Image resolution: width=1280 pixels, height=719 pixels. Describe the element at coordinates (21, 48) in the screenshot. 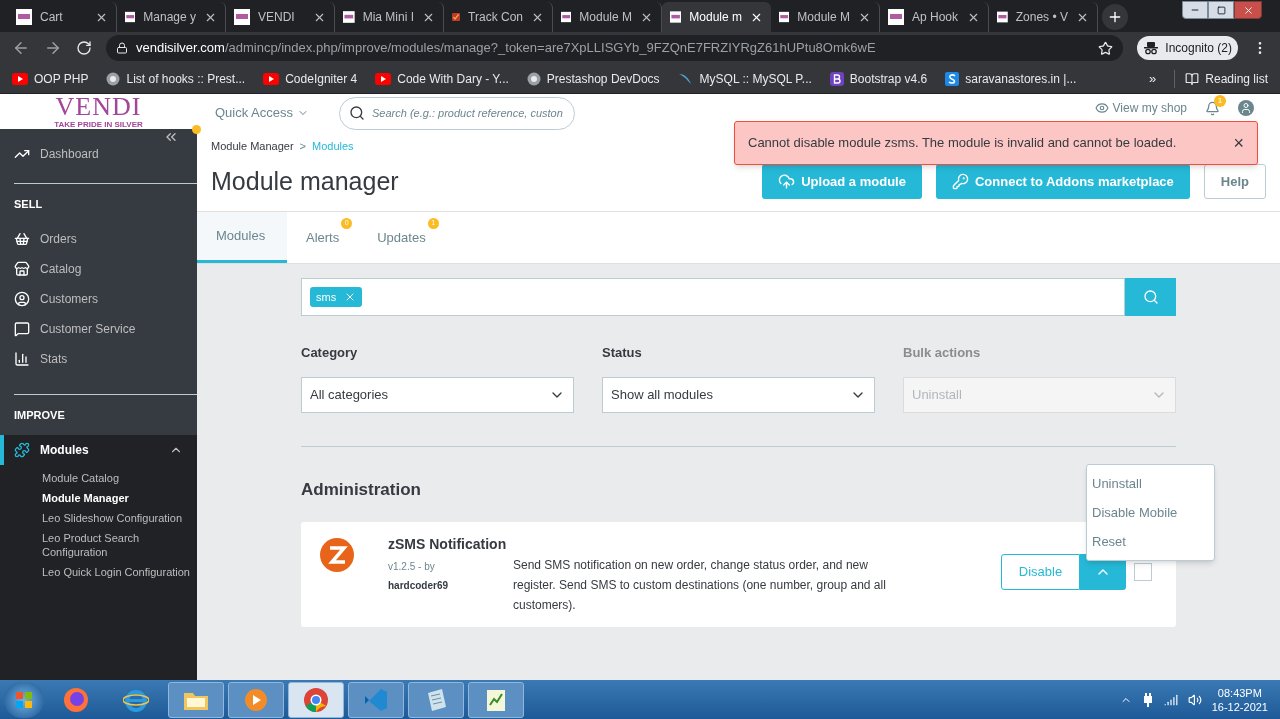

I see `back-icon` at that location.